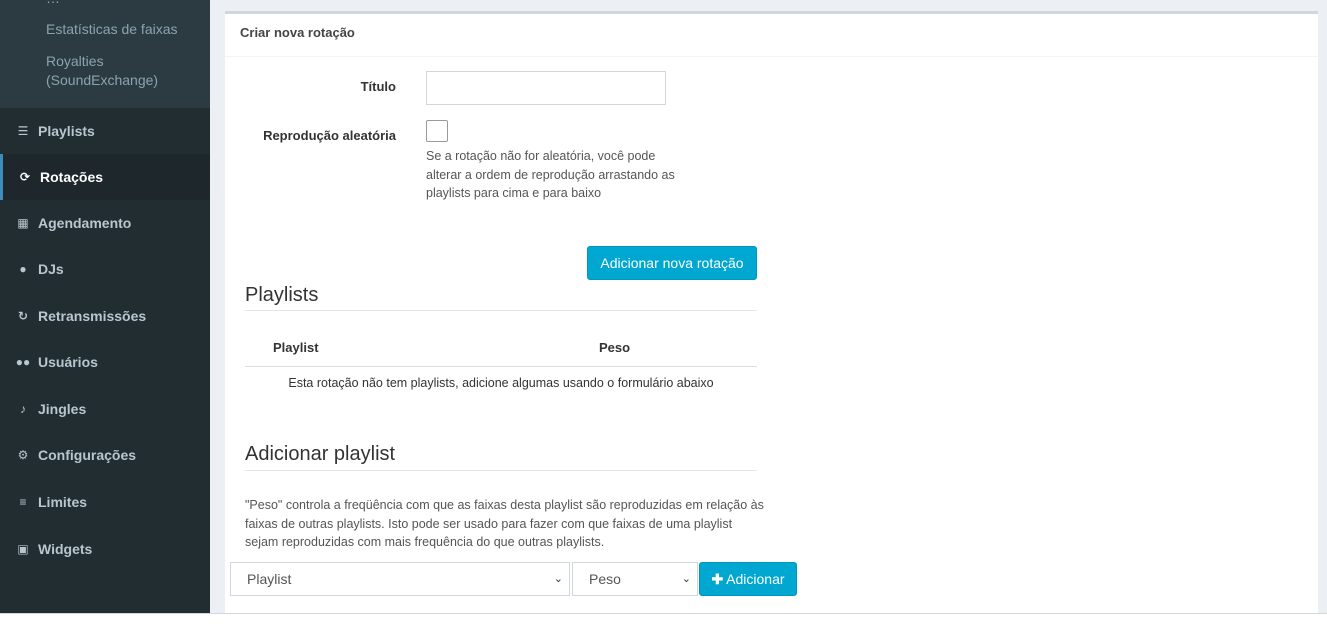 The height and width of the screenshot is (625, 1327). Describe the element at coordinates (23, 409) in the screenshot. I see `bell-icon: ♪` at that location.